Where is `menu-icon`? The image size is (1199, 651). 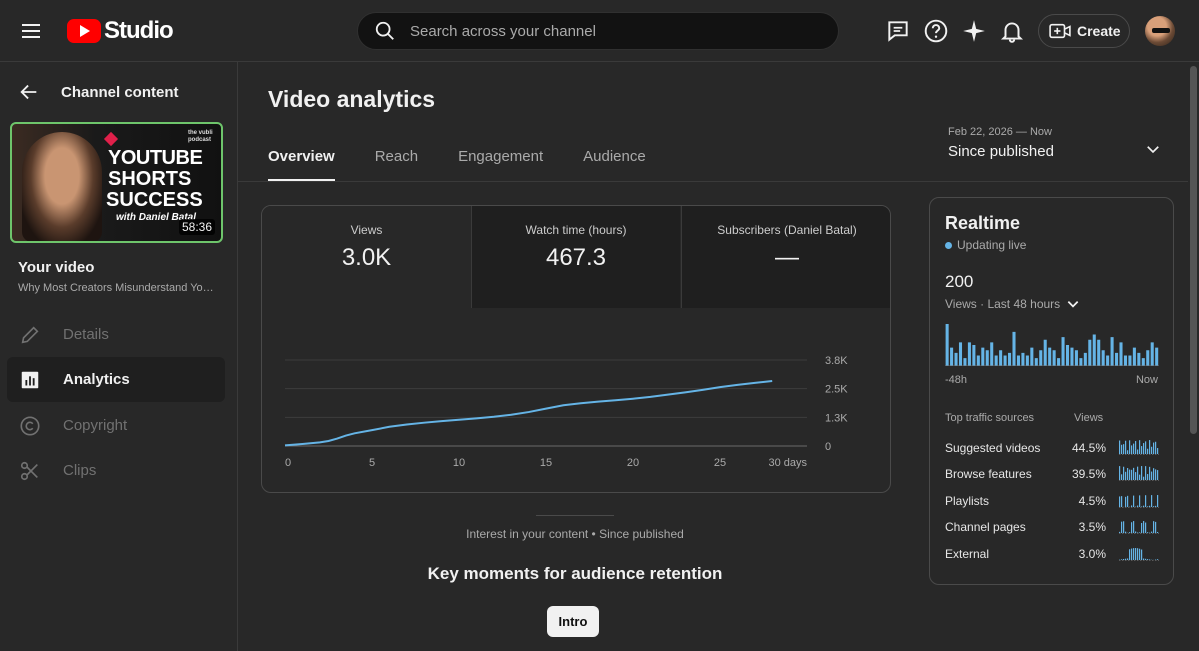
menu-icon is located at coordinates (31, 31).